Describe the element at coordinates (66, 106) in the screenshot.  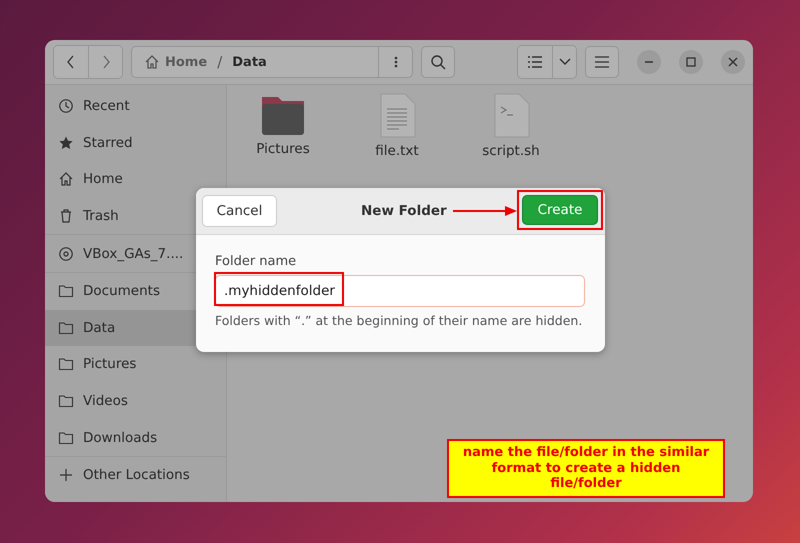
I see `clock-icon` at that location.